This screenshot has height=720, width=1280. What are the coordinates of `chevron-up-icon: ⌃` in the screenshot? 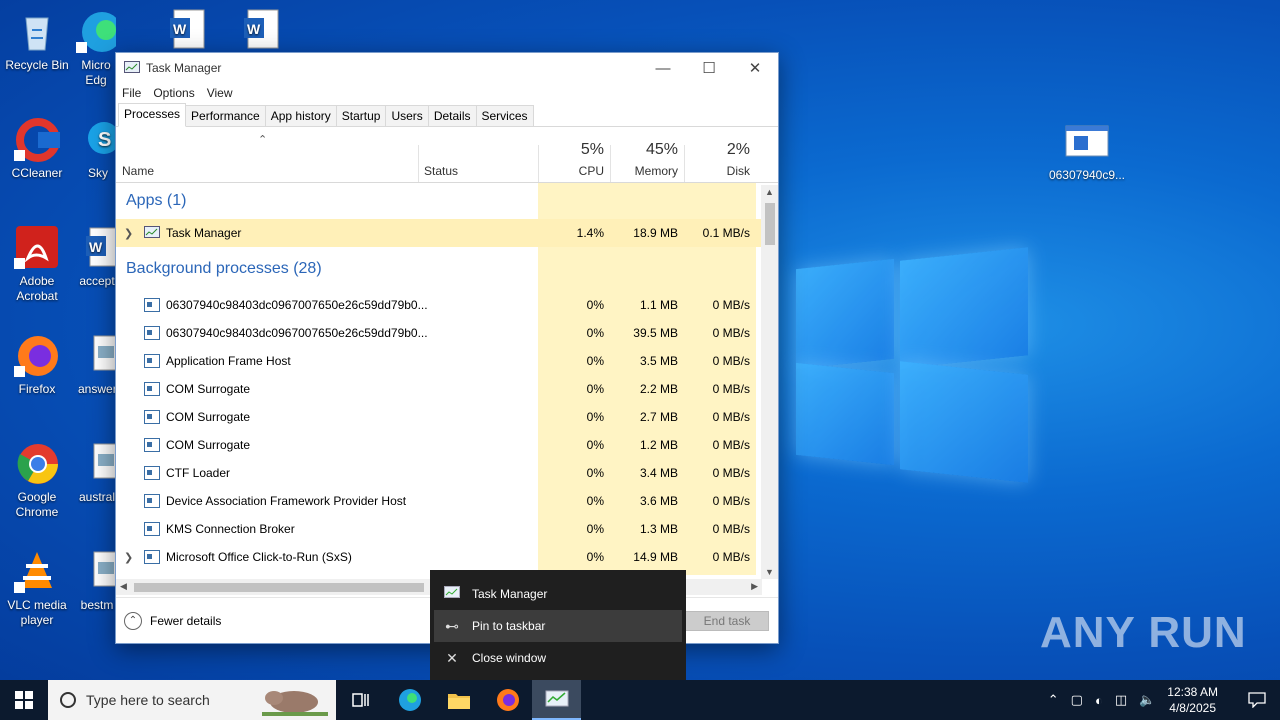 It's located at (1053, 700).